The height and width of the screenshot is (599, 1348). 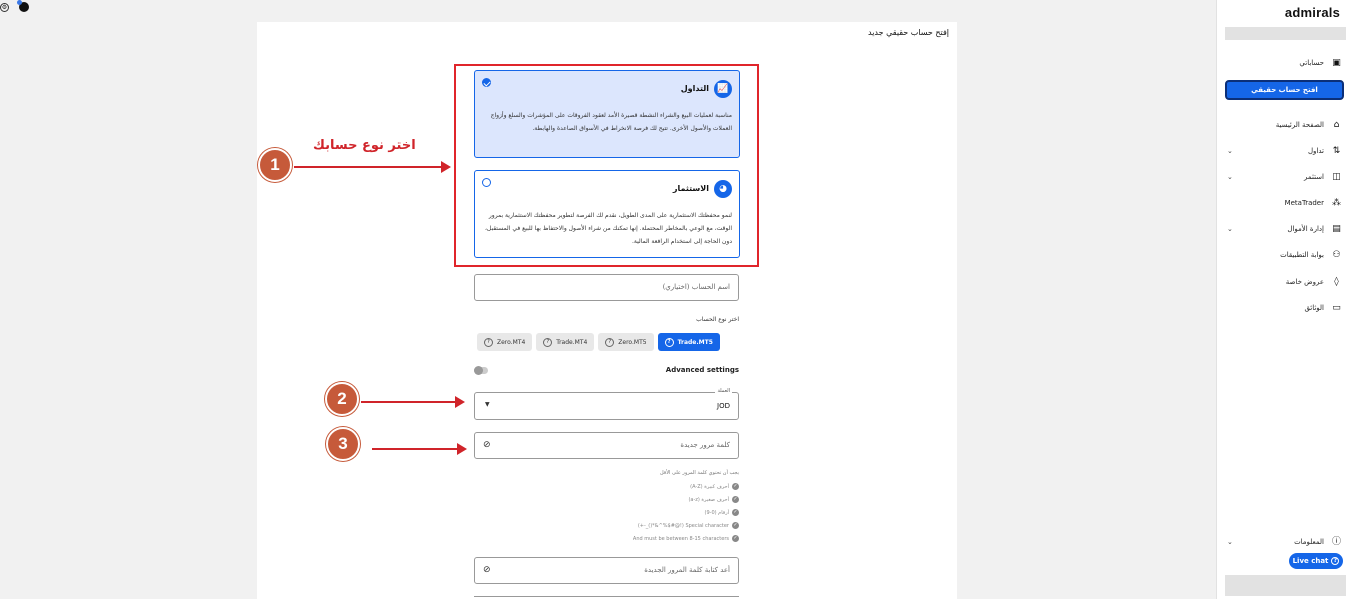 I want to click on rule-text: أرقام (0-9), so click(x=717, y=512).